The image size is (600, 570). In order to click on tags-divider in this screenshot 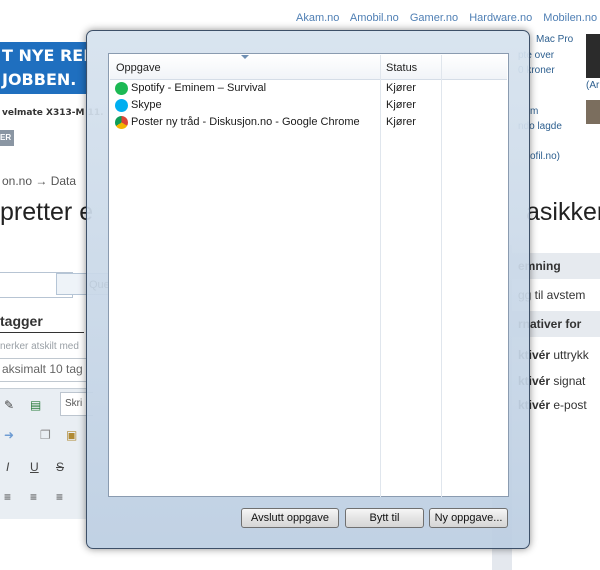, I will do `click(42, 332)`.